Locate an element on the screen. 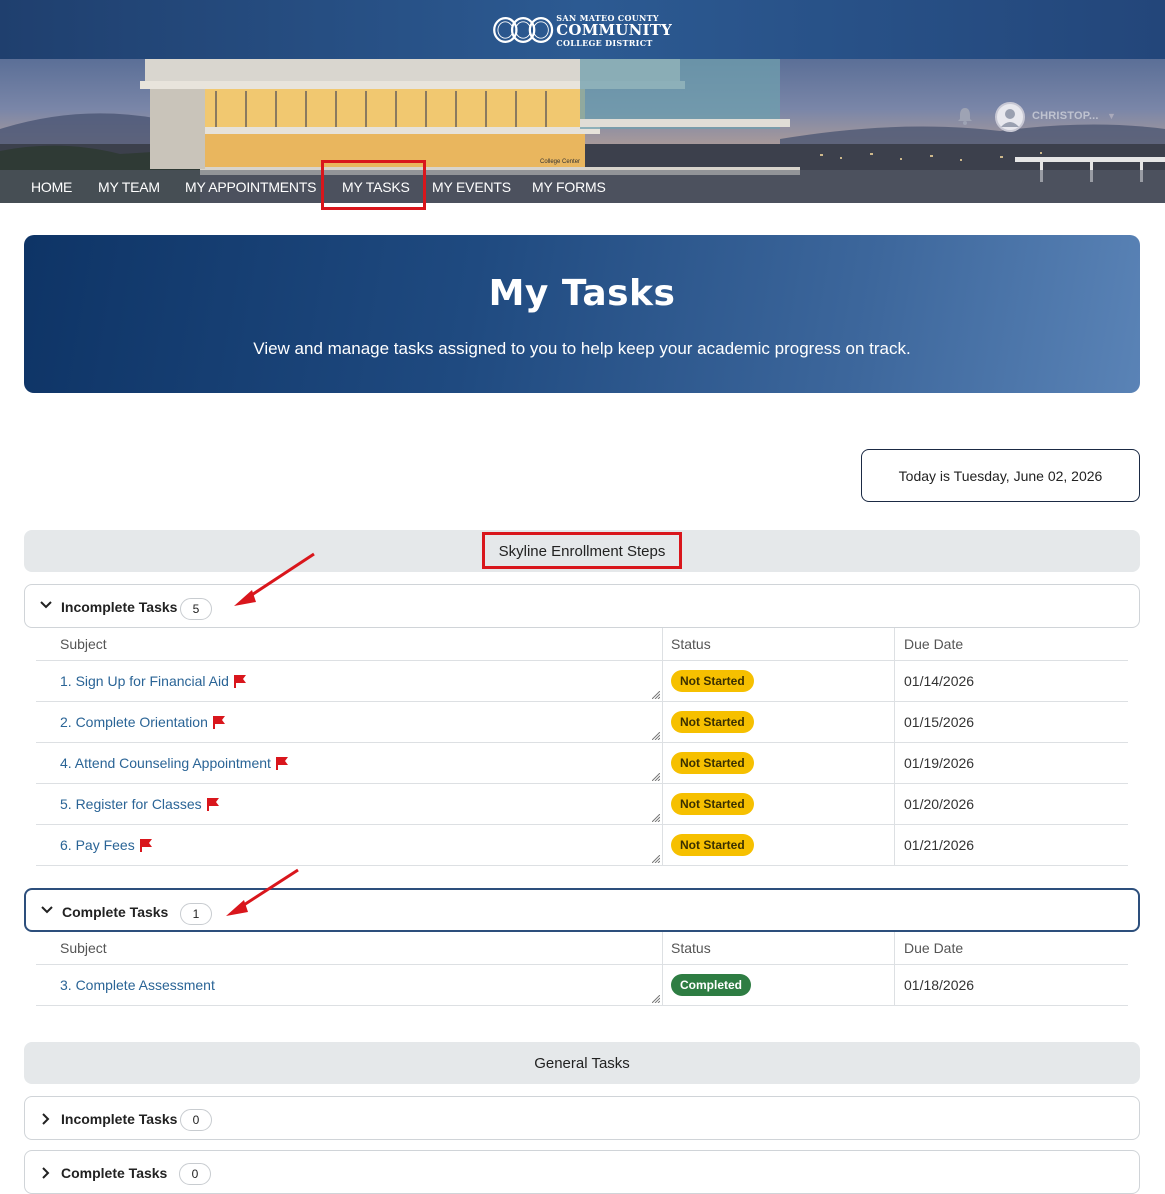 This screenshot has height=1194, width=1165. due-date-cell: 01/20/2026 is located at coordinates (1011, 804).